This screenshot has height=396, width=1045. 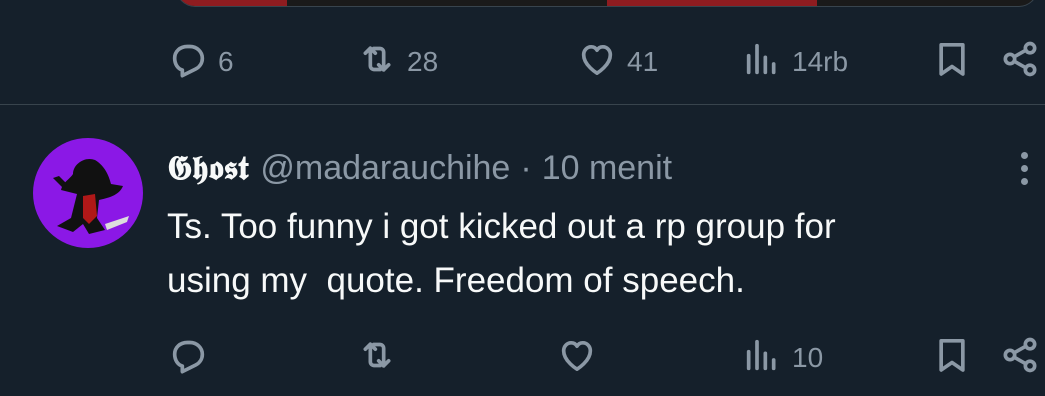 What do you see at coordinates (607, 168) in the screenshot?
I see `timestamp: 10 menit` at bounding box center [607, 168].